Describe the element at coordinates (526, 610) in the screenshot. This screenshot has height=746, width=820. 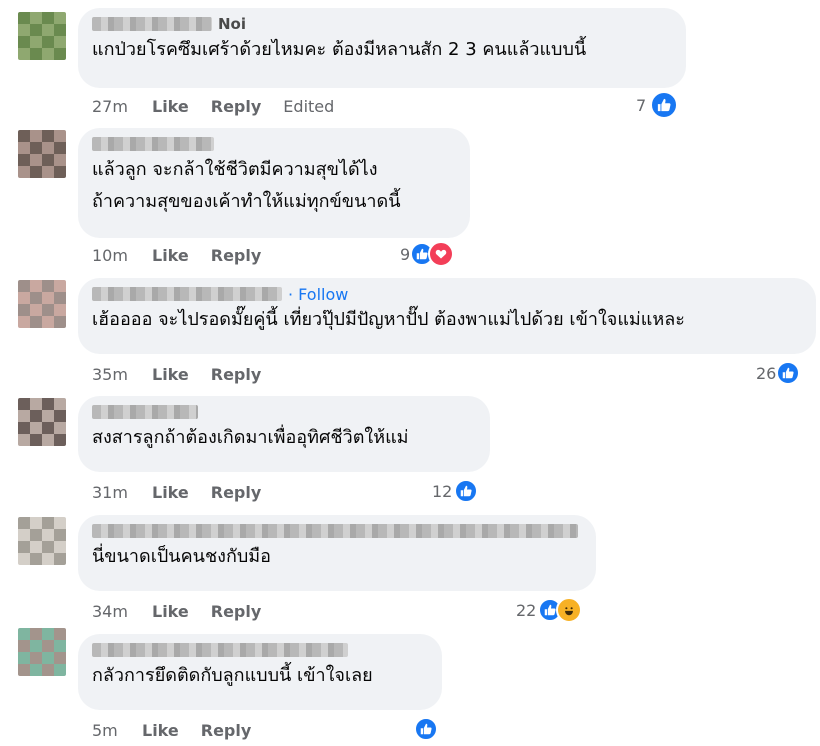
I see `reaction-count: 22` at that location.